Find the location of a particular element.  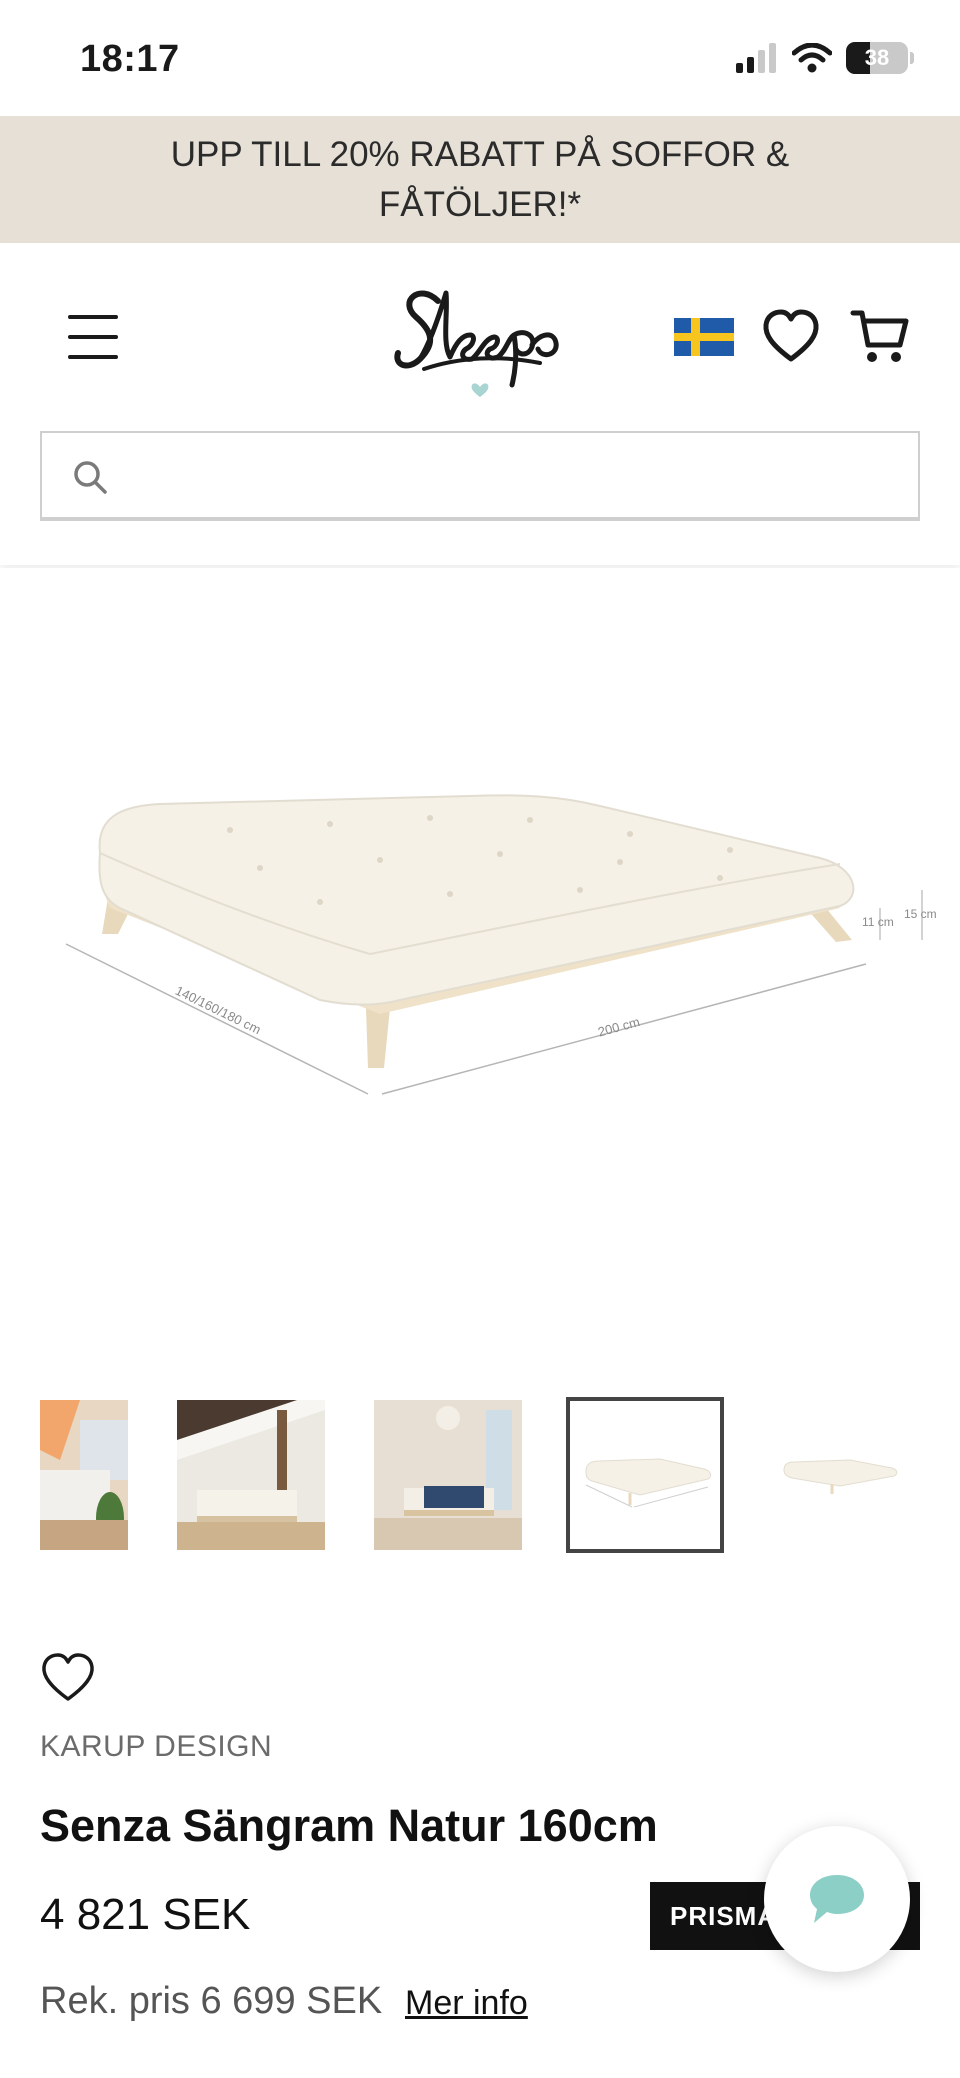

status-icons: 38 is located at coordinates (825, 58).